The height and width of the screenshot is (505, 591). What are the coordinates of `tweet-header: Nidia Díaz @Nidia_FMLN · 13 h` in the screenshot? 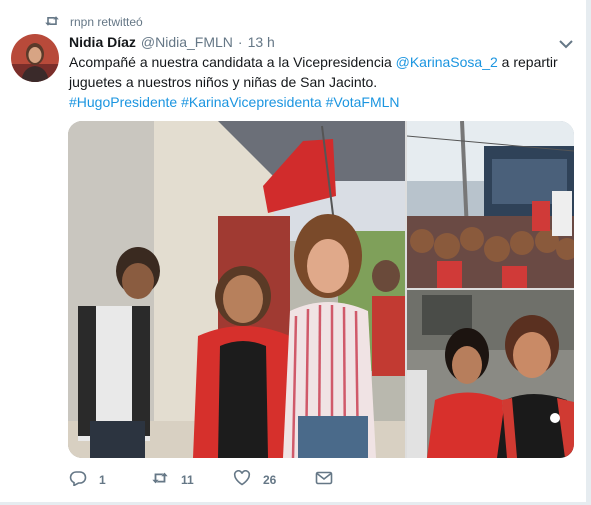 It's located at (172, 43).